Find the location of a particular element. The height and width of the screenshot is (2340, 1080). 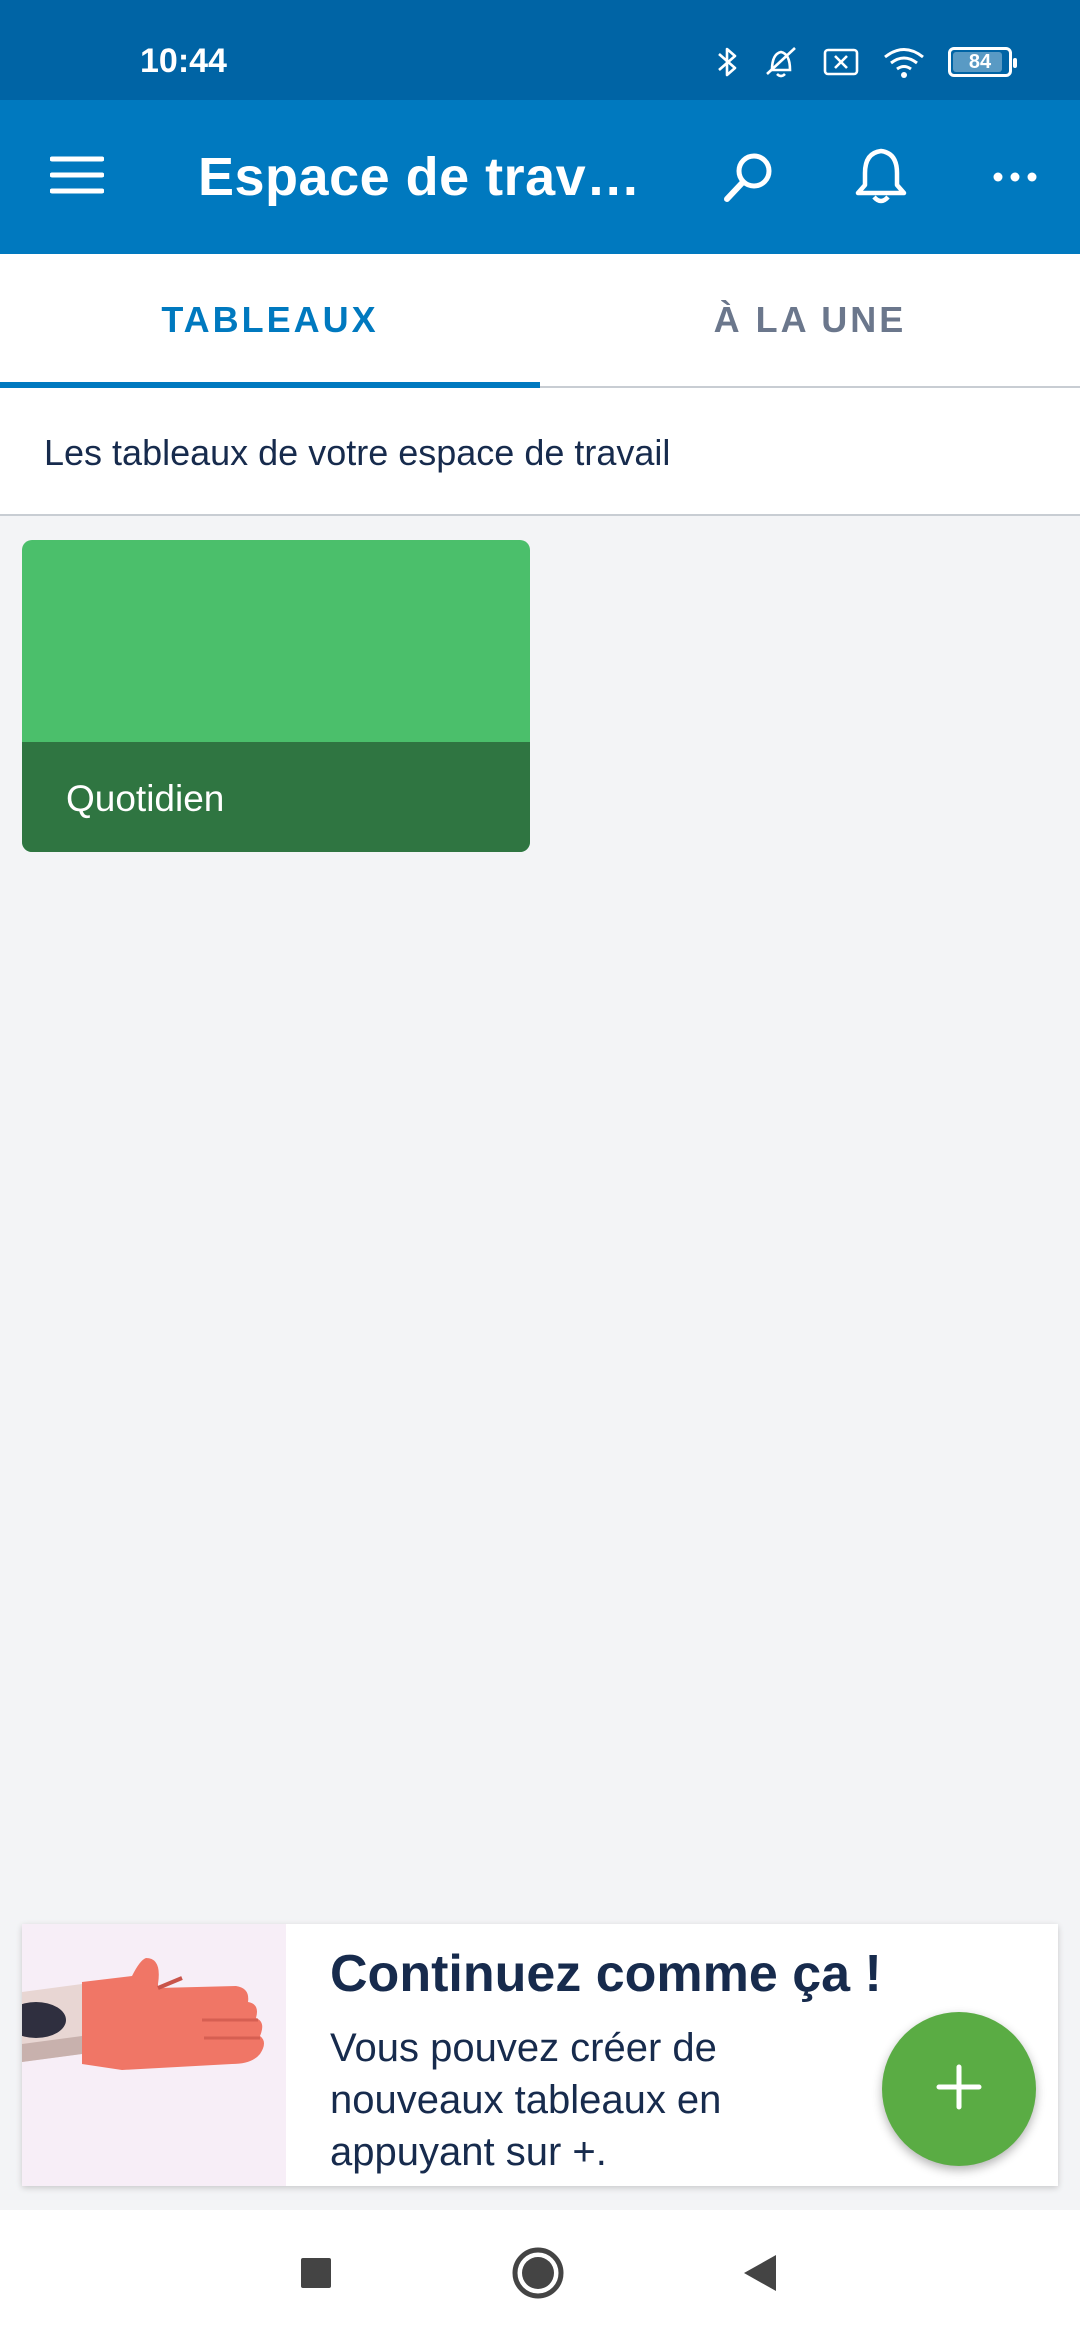

tip-title: Continuez comme ça ! is located at coordinates (606, 1974).